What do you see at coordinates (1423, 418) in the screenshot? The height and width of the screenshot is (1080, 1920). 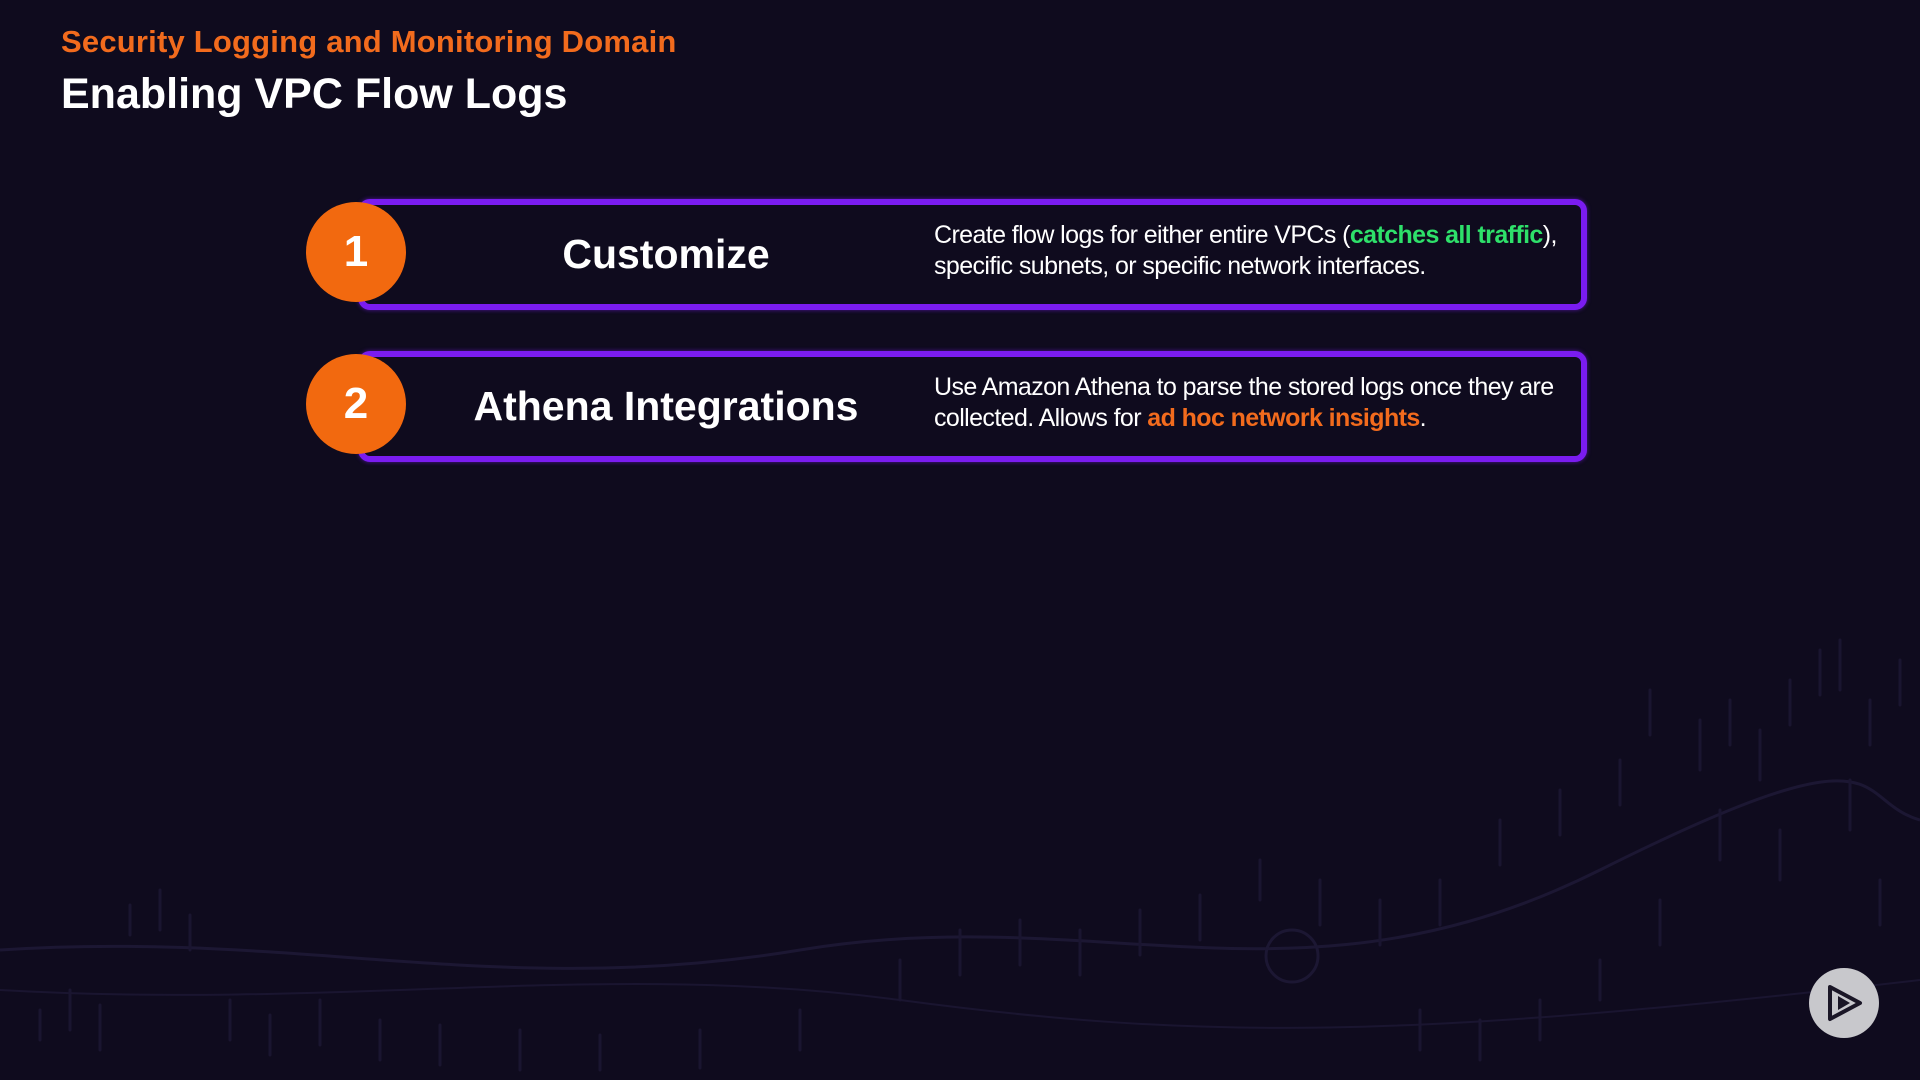 I see `step-description-text: .` at bounding box center [1423, 418].